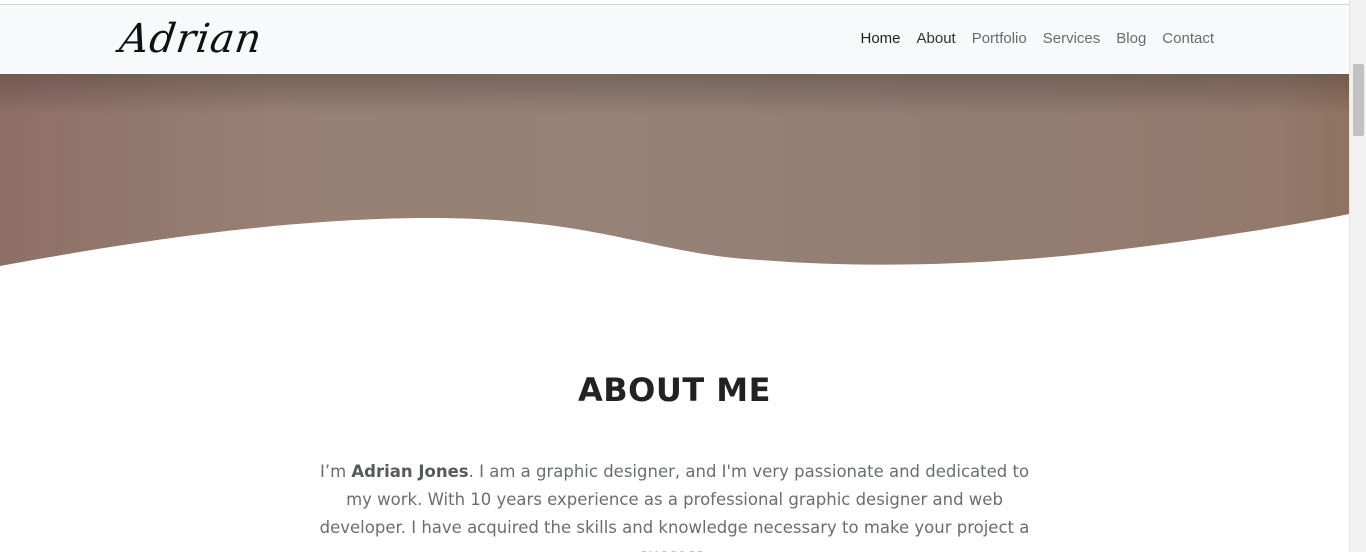 The width and height of the screenshot is (1366, 552). I want to click on nav-item-blog: Blog, so click(1131, 39).